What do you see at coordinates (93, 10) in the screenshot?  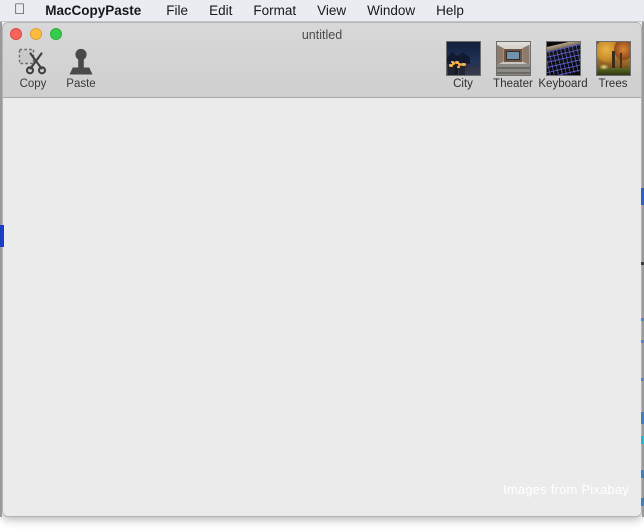 I see `menu-item-app-name: MacCopyPaste` at bounding box center [93, 10].